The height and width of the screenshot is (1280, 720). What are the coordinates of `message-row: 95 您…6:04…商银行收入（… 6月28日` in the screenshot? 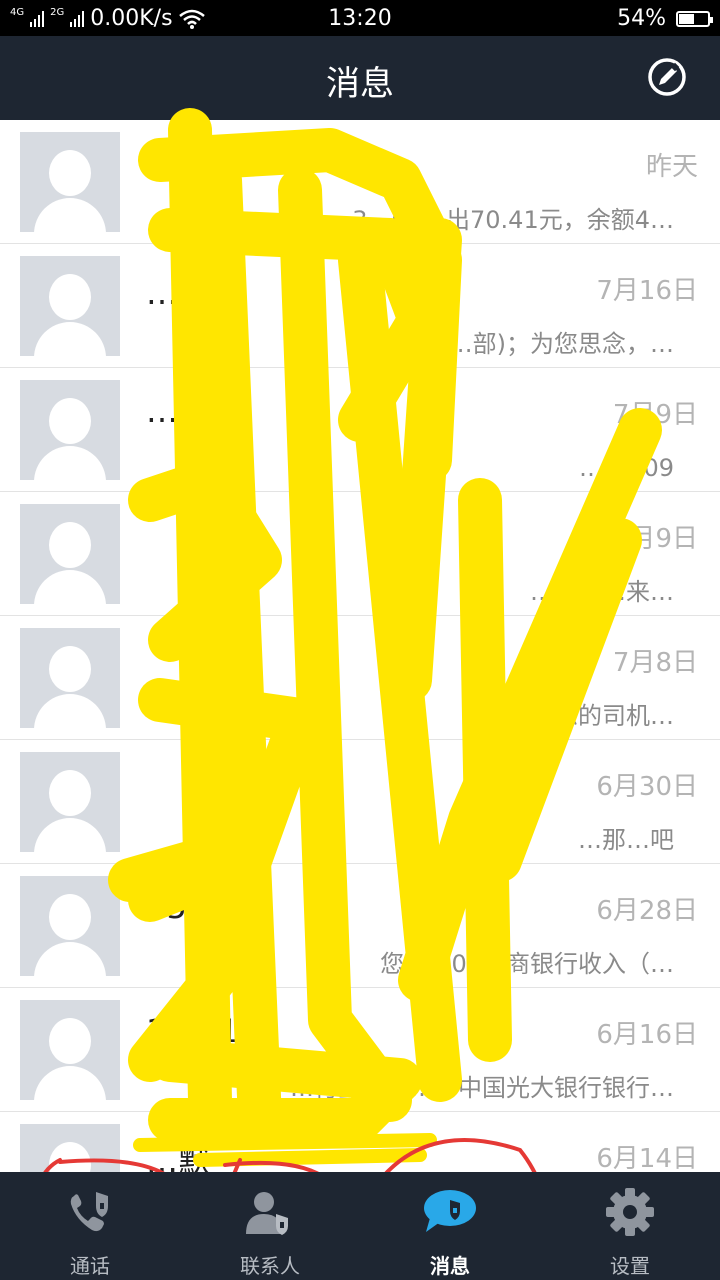 It's located at (360, 926).